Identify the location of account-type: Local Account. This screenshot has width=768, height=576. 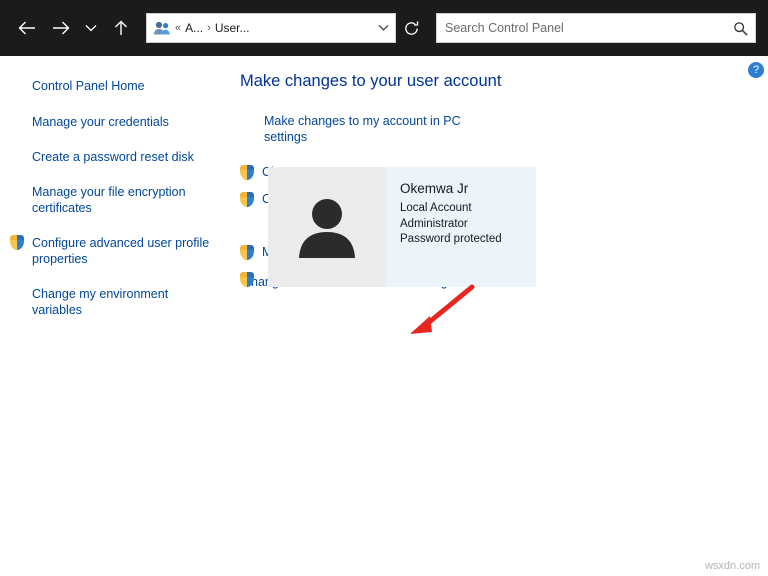
(436, 208).